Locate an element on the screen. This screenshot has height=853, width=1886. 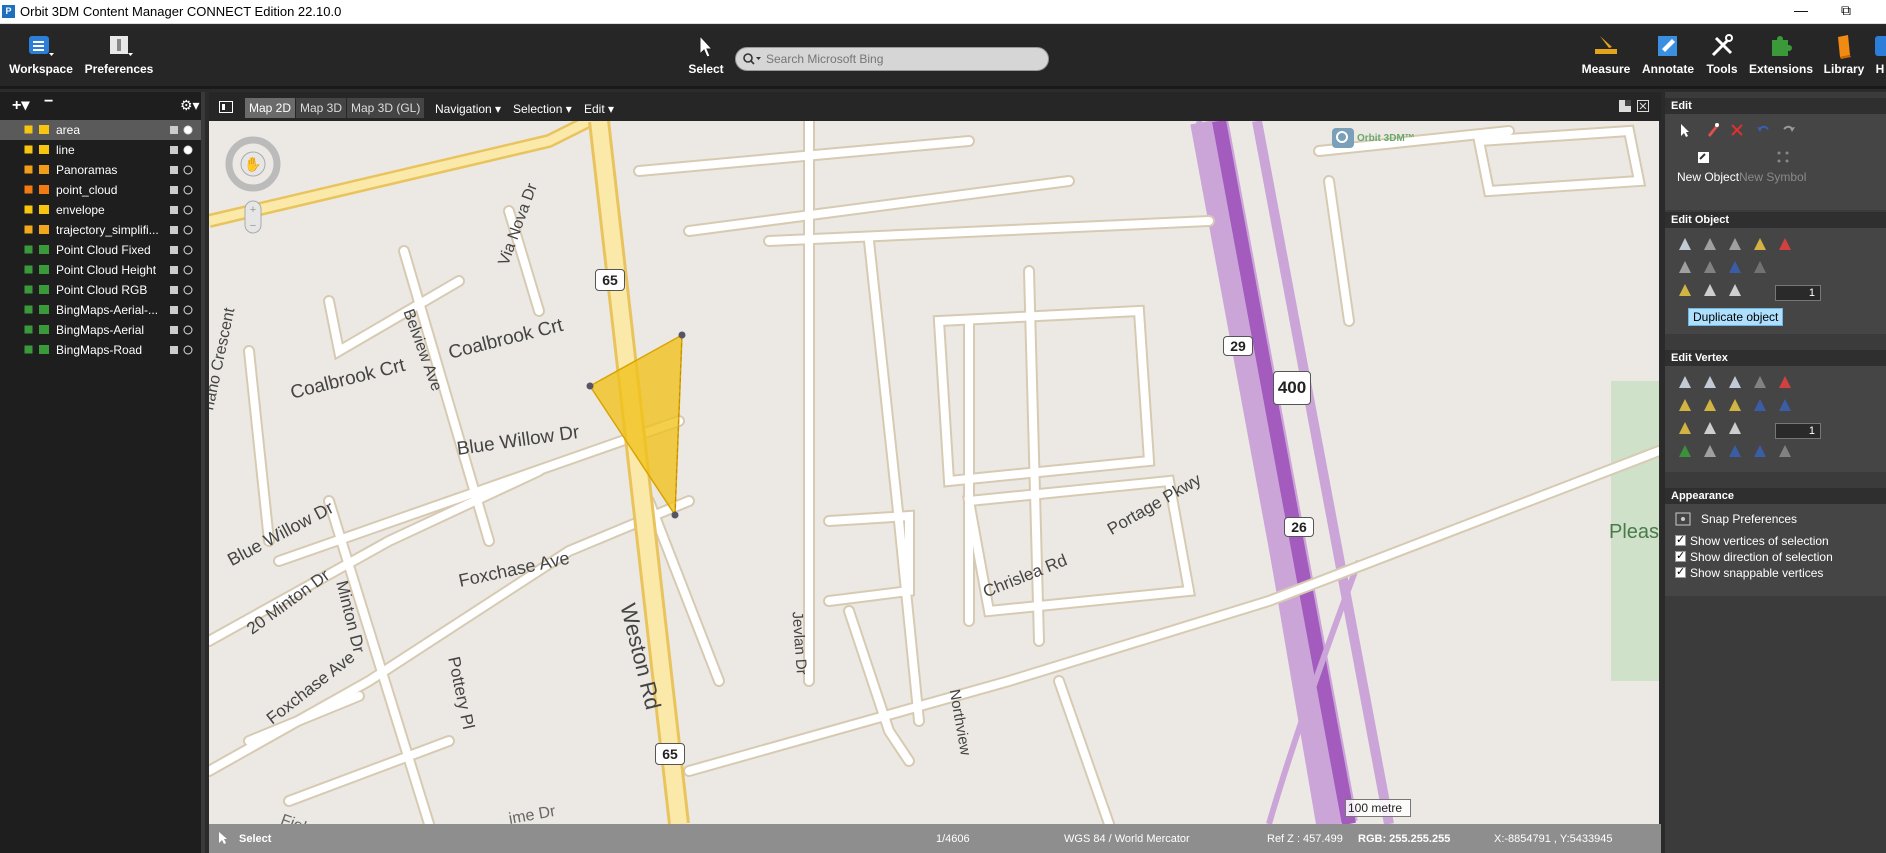
show-vertices-checkbox: Show vertices of selection is located at coordinates (1752, 540).